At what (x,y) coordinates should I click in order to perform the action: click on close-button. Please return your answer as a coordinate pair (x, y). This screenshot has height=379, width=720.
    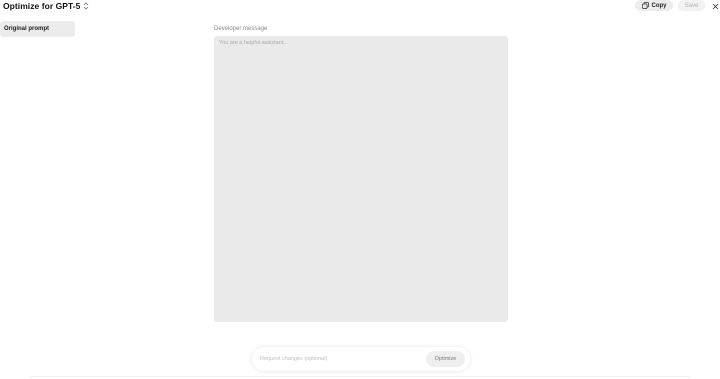
    Looking at the image, I should click on (715, 5).